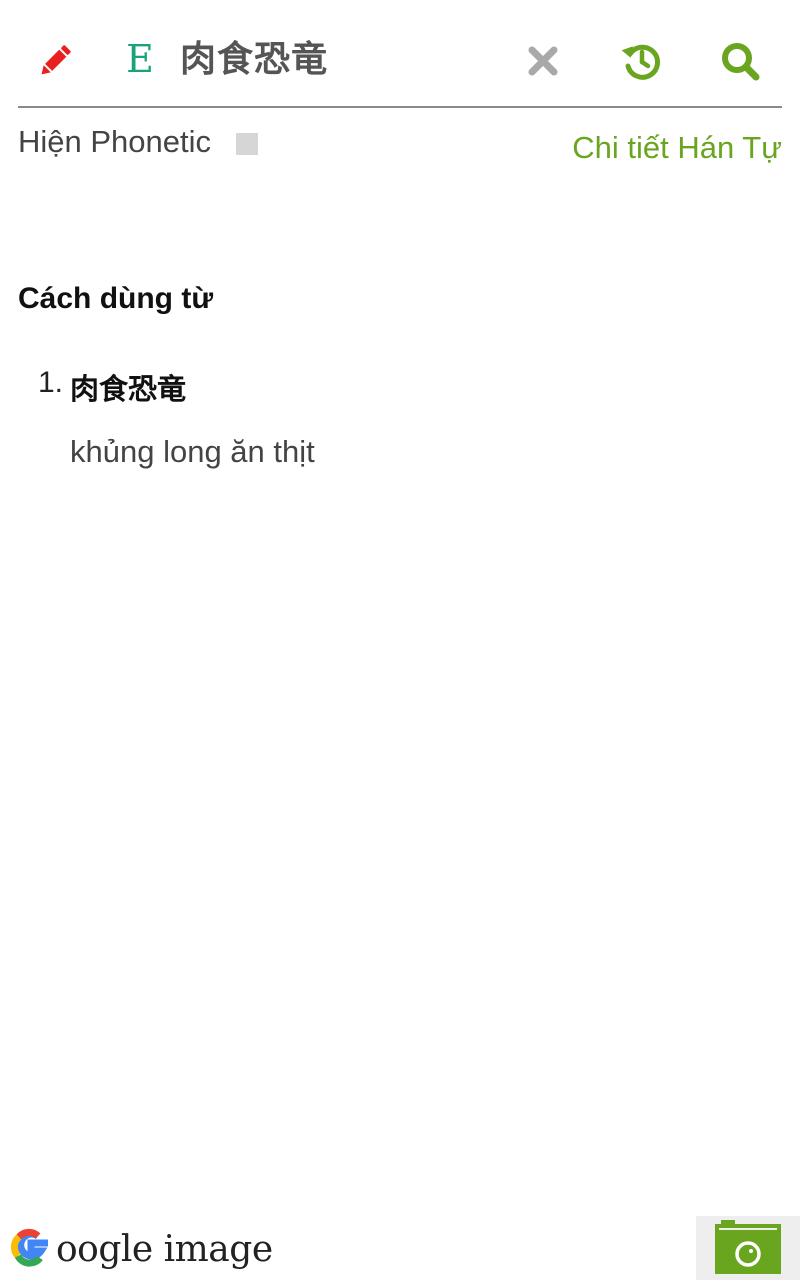 Image resolution: width=800 pixels, height=1280 pixels. I want to click on phonetic-label: Hiện Phonetic, so click(115, 141).